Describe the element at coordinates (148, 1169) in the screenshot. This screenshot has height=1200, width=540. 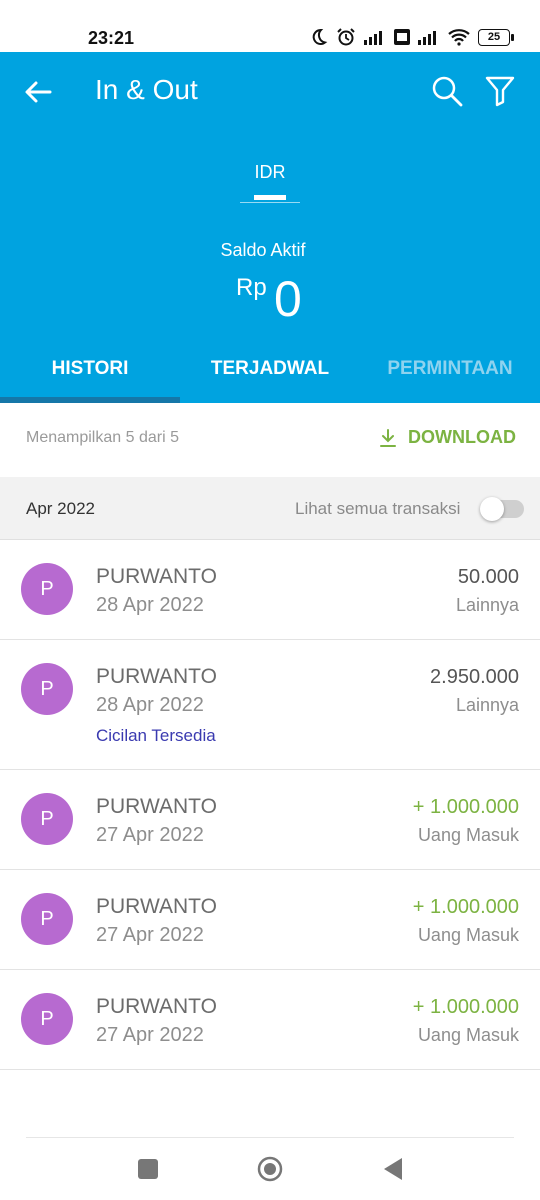
I see `recent-apps-icon` at that location.